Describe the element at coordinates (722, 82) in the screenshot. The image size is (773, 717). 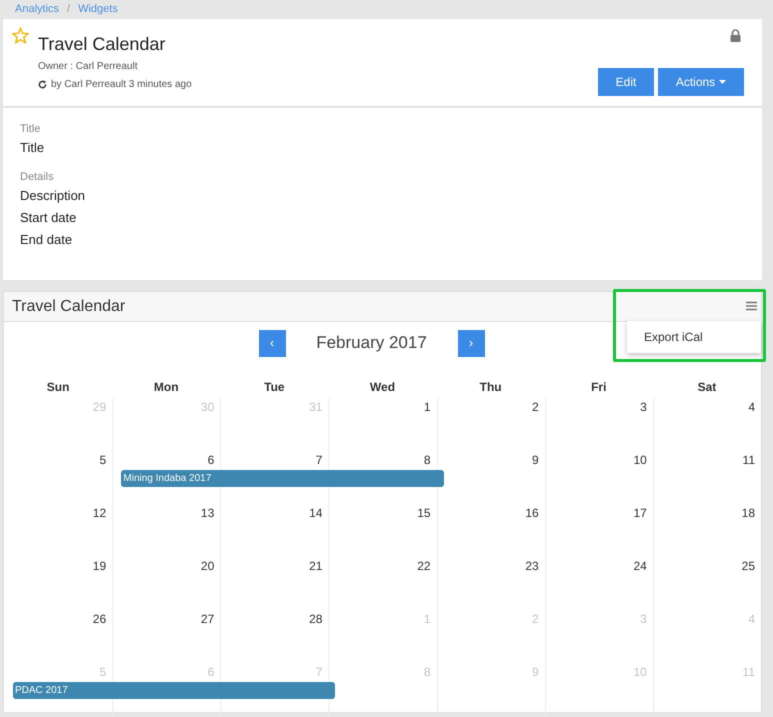
I see `caret-icon` at that location.